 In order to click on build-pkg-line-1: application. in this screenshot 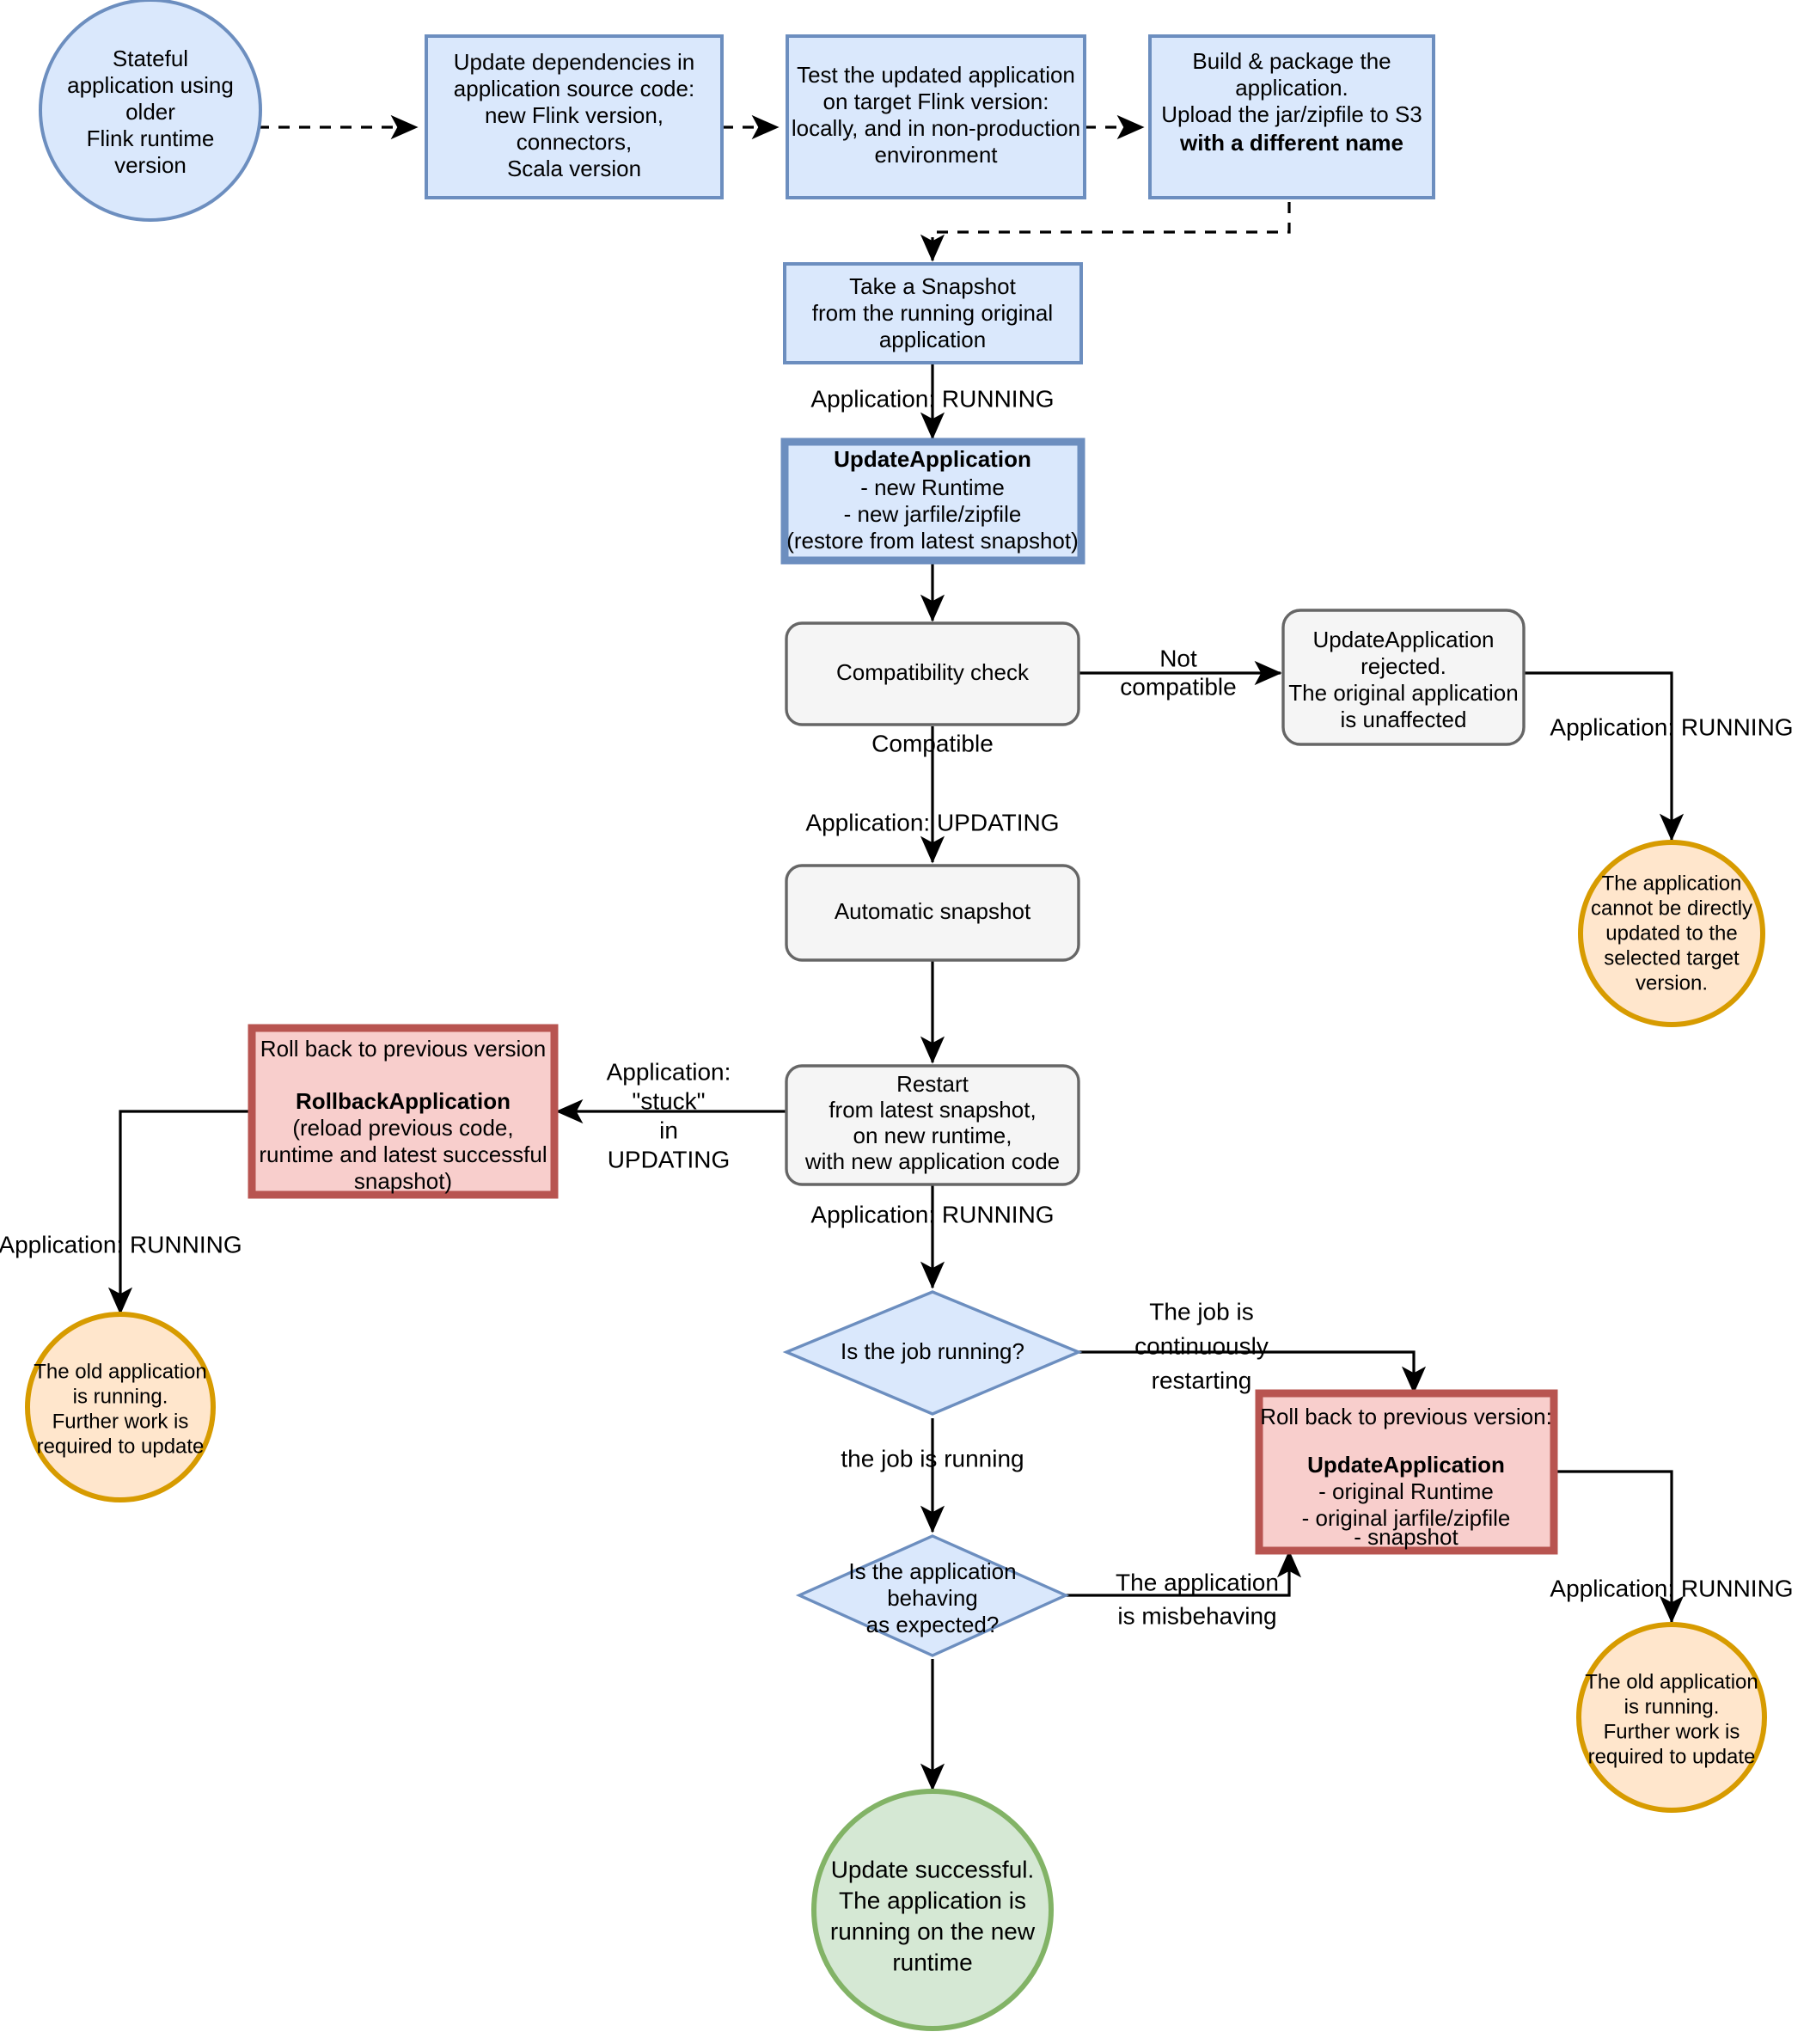, I will do `click(1291, 88)`.